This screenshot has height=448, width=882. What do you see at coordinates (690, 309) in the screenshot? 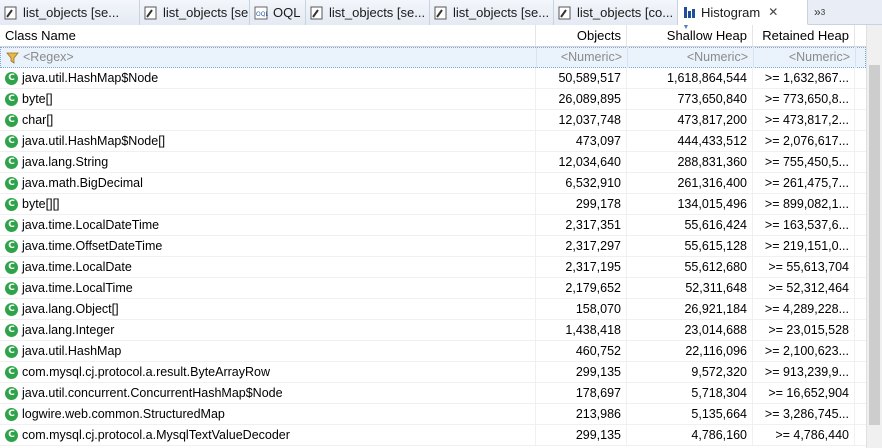
I see `shallow-heap-cell: 26,921,184` at bounding box center [690, 309].